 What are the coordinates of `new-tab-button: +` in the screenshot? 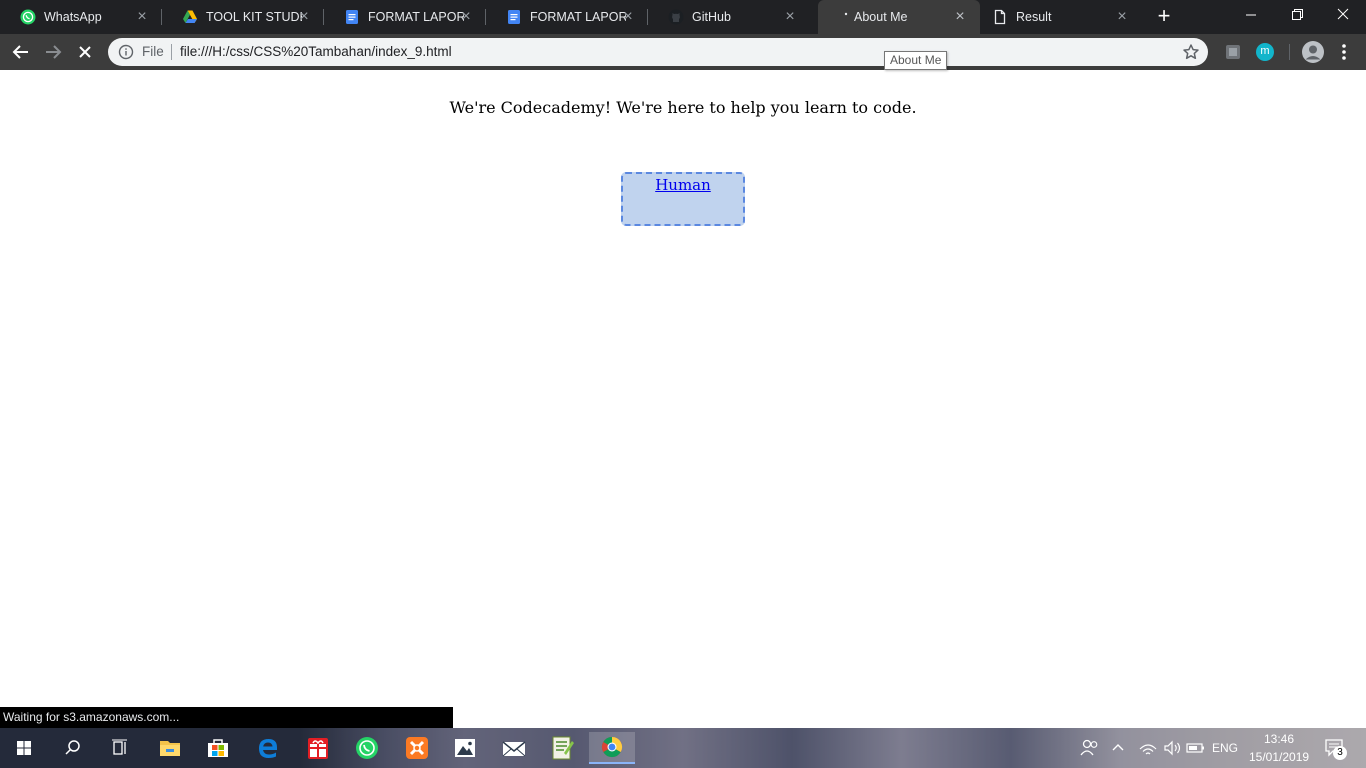 It's located at (1164, 17).